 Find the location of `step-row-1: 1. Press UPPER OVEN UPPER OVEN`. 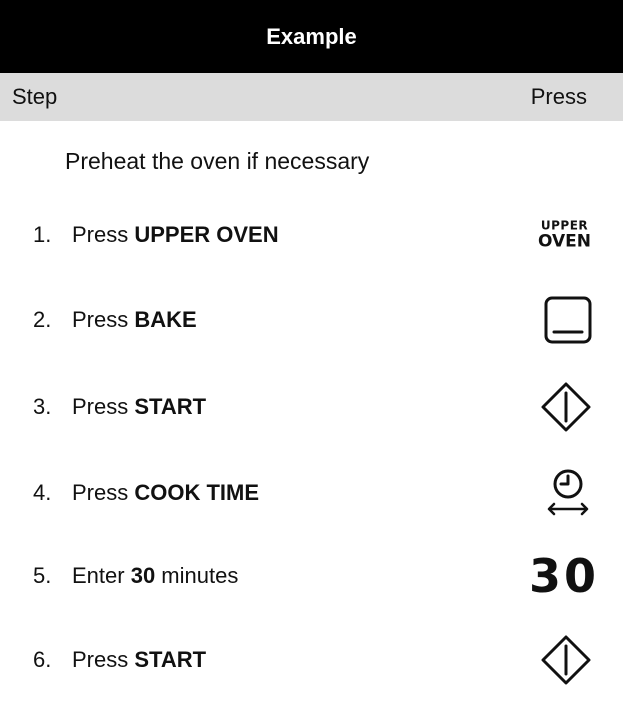

step-row-1: 1. Press UPPER OVEN UPPER OVEN is located at coordinates (311, 235).